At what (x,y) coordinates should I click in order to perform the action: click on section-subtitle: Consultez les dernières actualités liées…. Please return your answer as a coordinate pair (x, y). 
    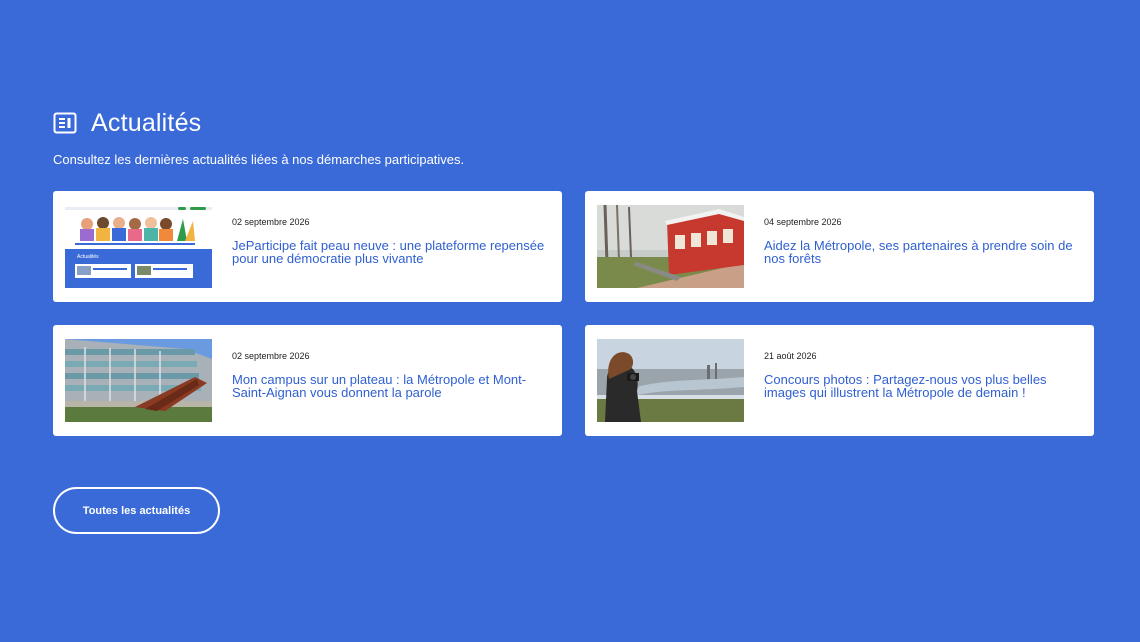
    Looking at the image, I should click on (259, 159).